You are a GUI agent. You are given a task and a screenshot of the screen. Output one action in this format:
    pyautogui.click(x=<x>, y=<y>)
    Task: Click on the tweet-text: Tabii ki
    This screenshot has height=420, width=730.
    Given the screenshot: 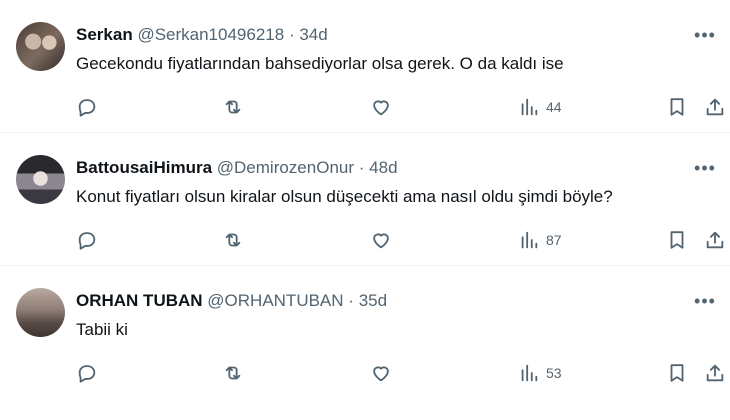 What is the action you would take?
    pyautogui.click(x=102, y=329)
    